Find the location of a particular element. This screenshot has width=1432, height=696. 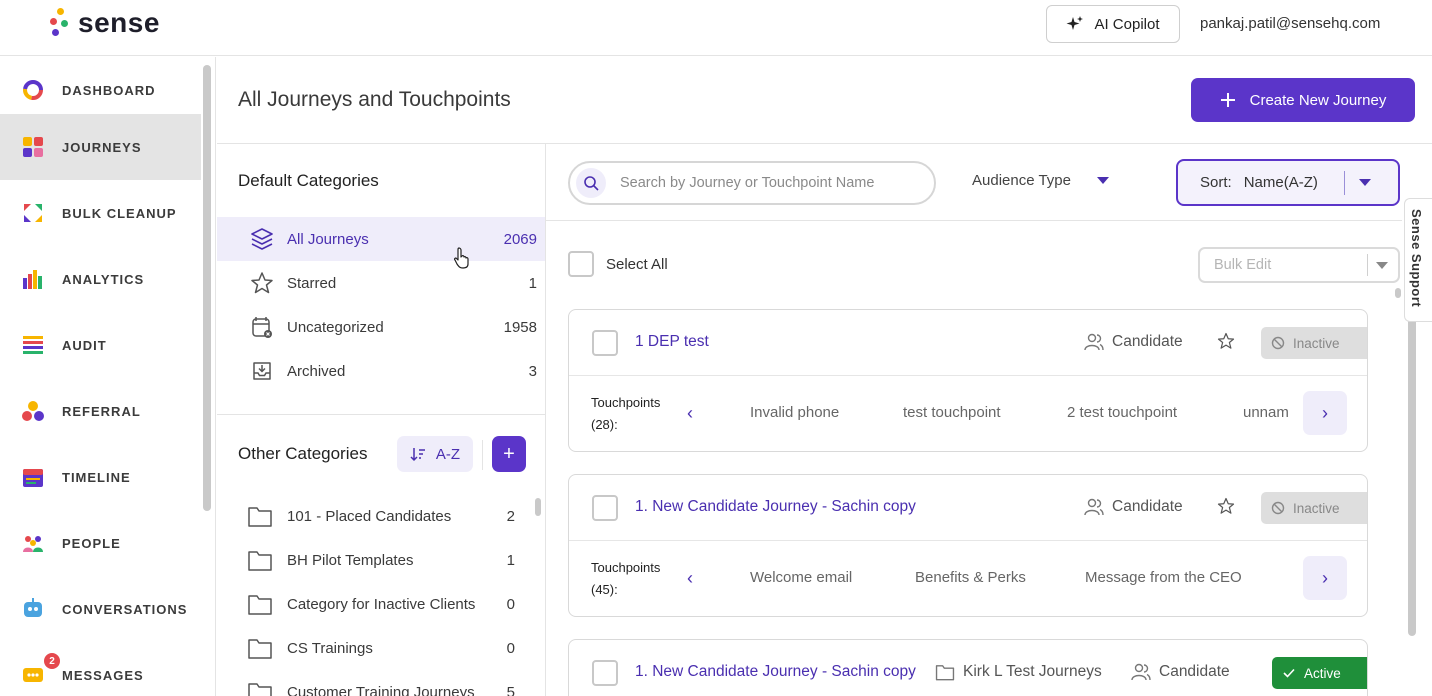

category-count: 3 is located at coordinates (532, 371).